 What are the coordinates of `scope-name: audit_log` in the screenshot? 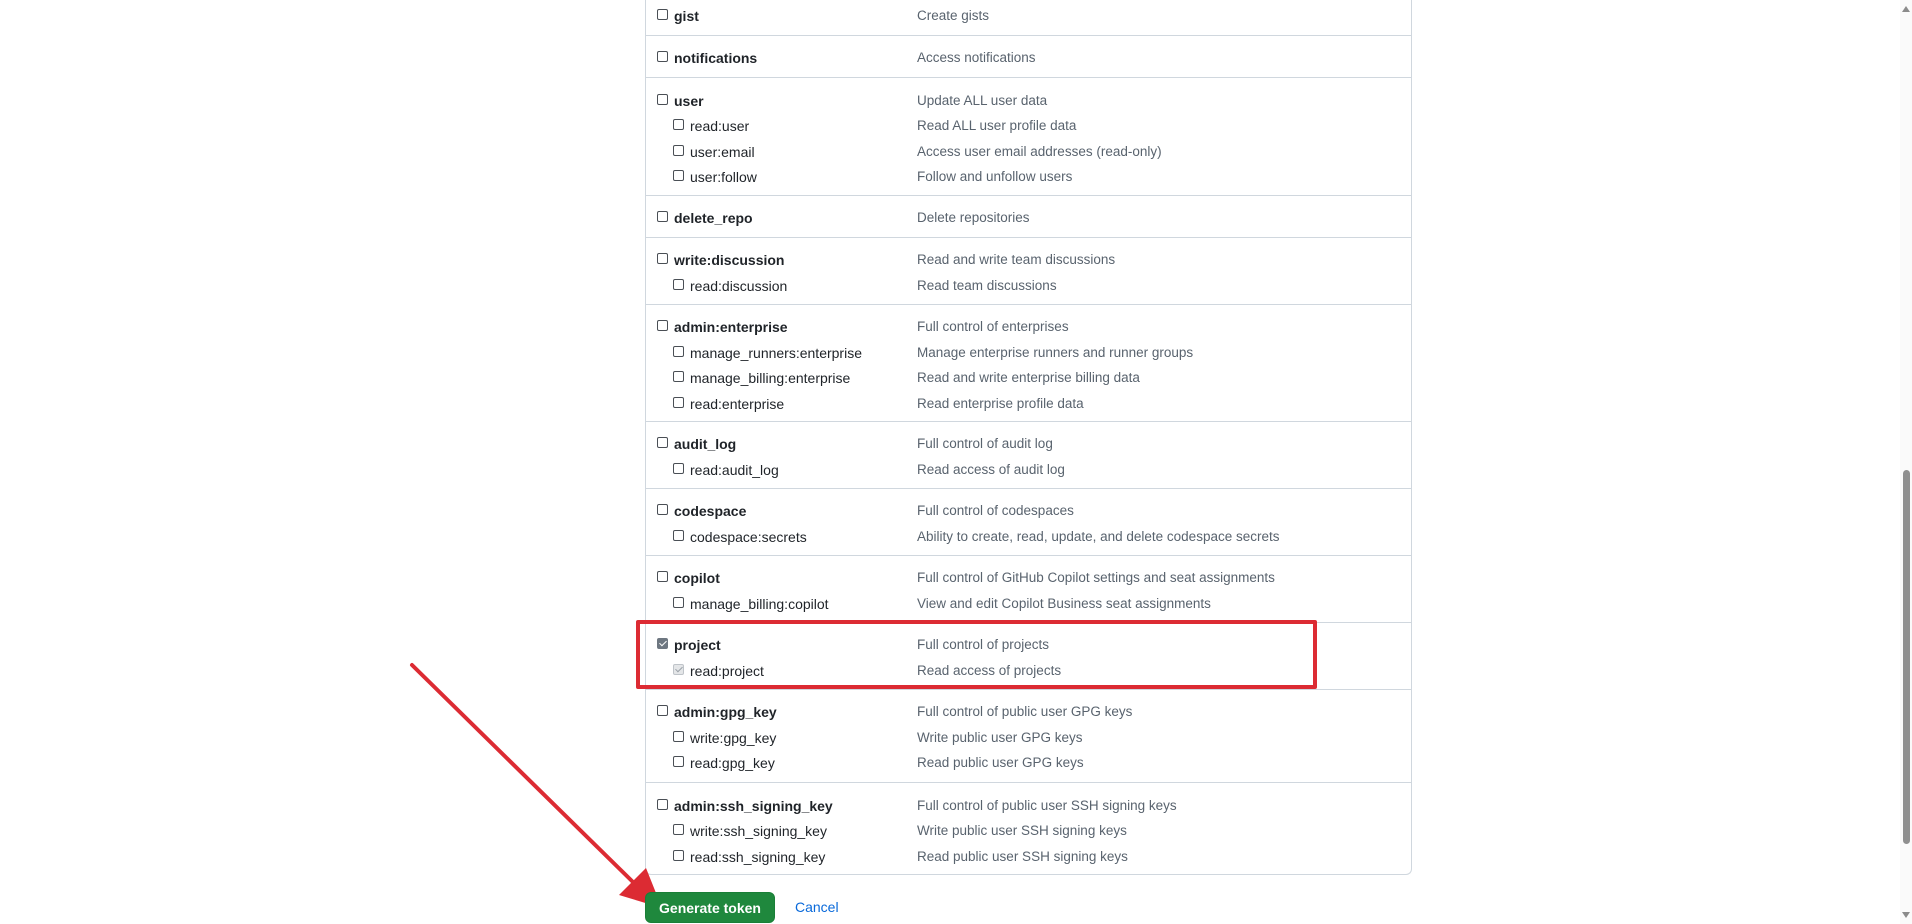 It's located at (705, 444).